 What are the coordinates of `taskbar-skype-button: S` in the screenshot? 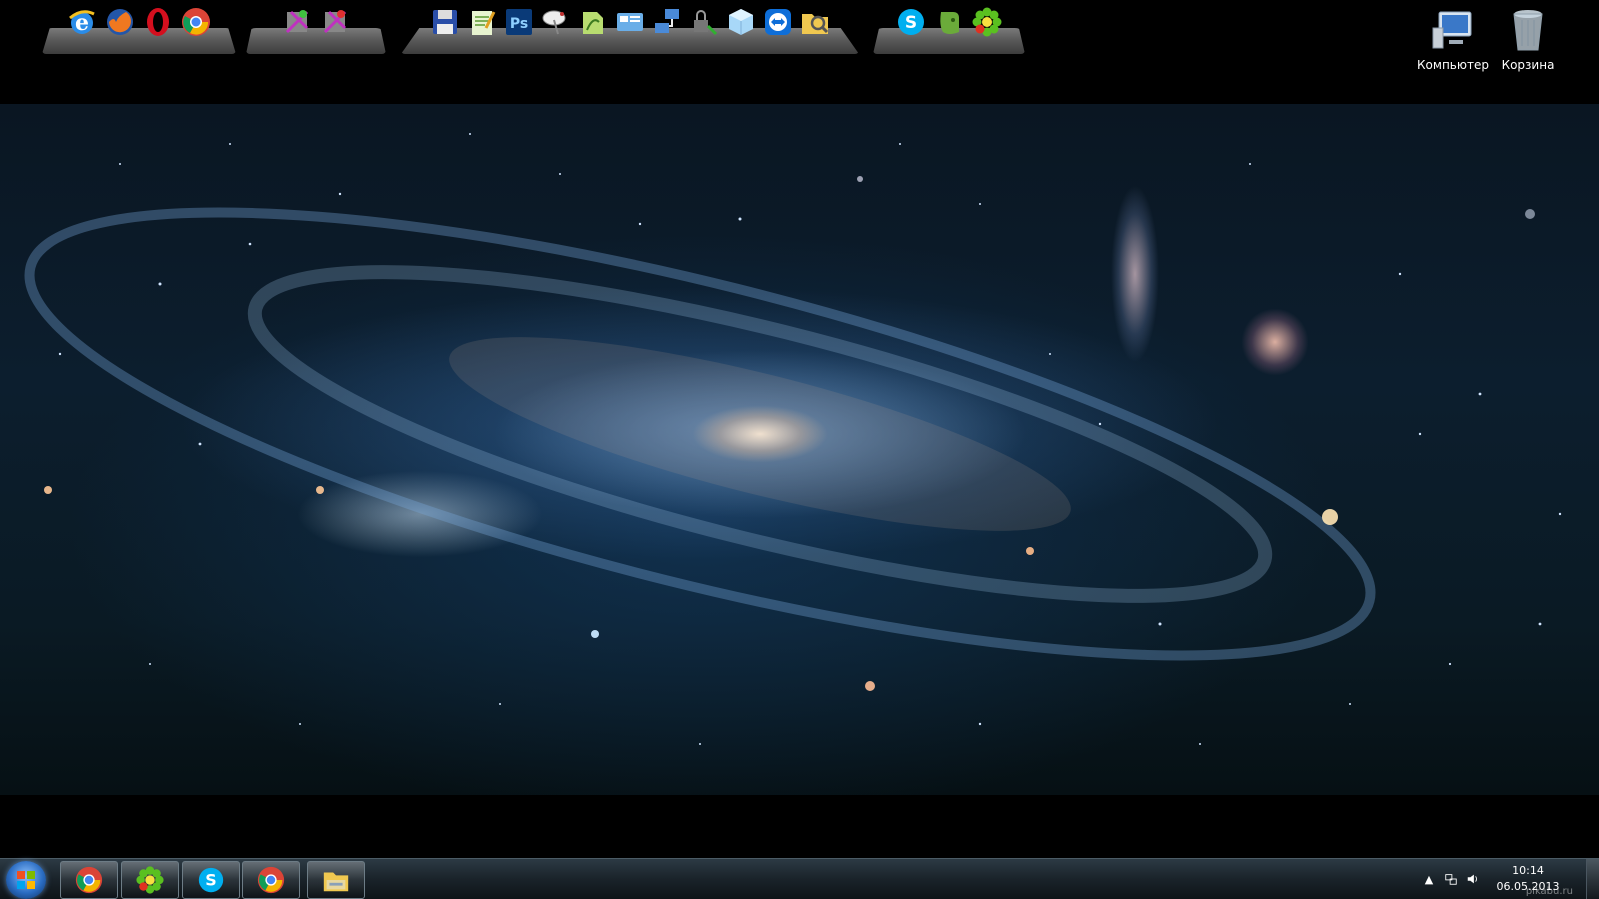 It's located at (211, 880).